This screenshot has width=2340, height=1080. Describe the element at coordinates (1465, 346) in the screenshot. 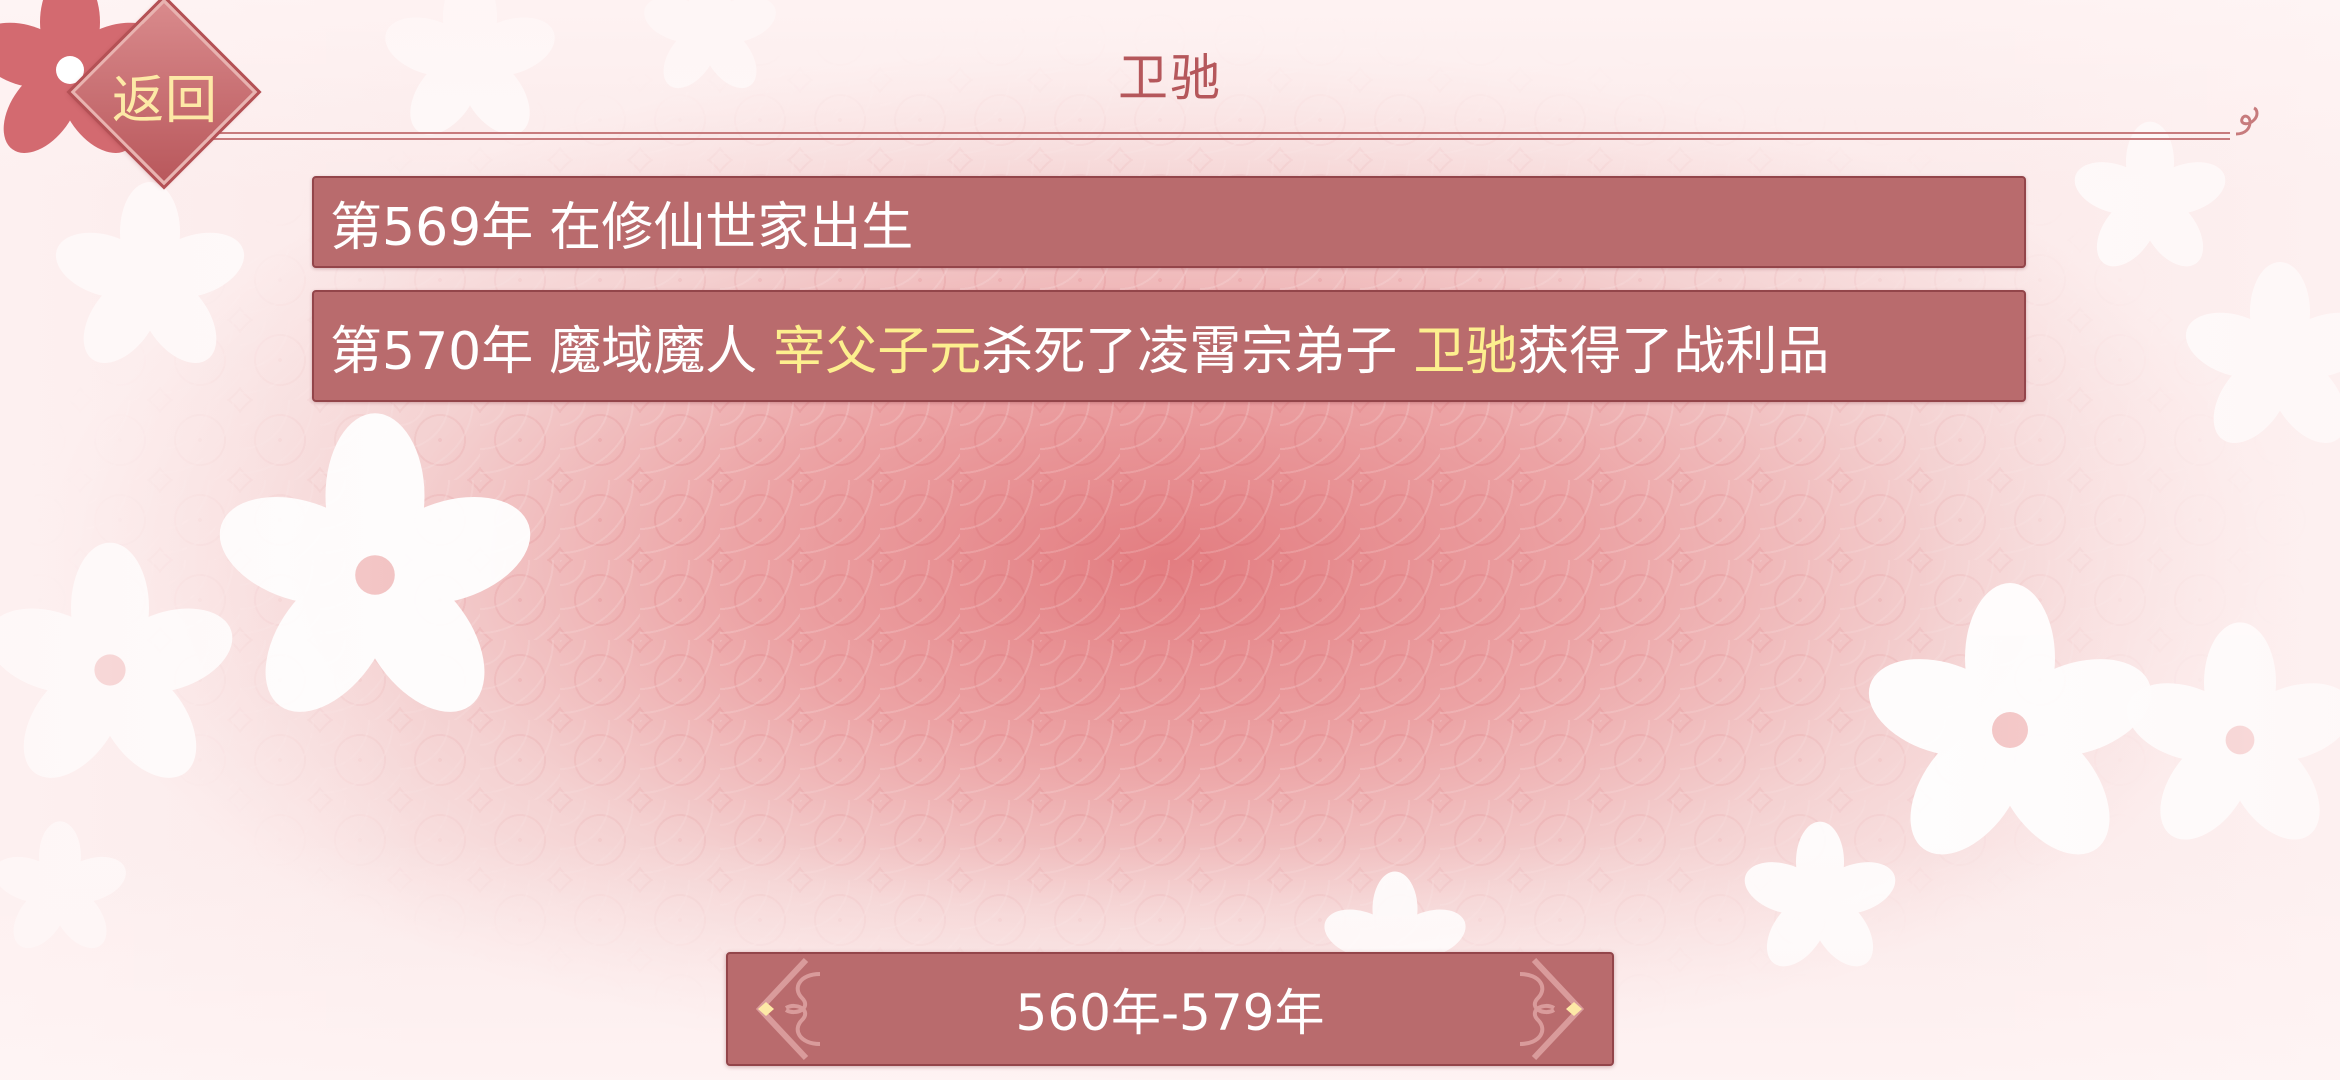

I see `character-name-link: 卫驰` at that location.